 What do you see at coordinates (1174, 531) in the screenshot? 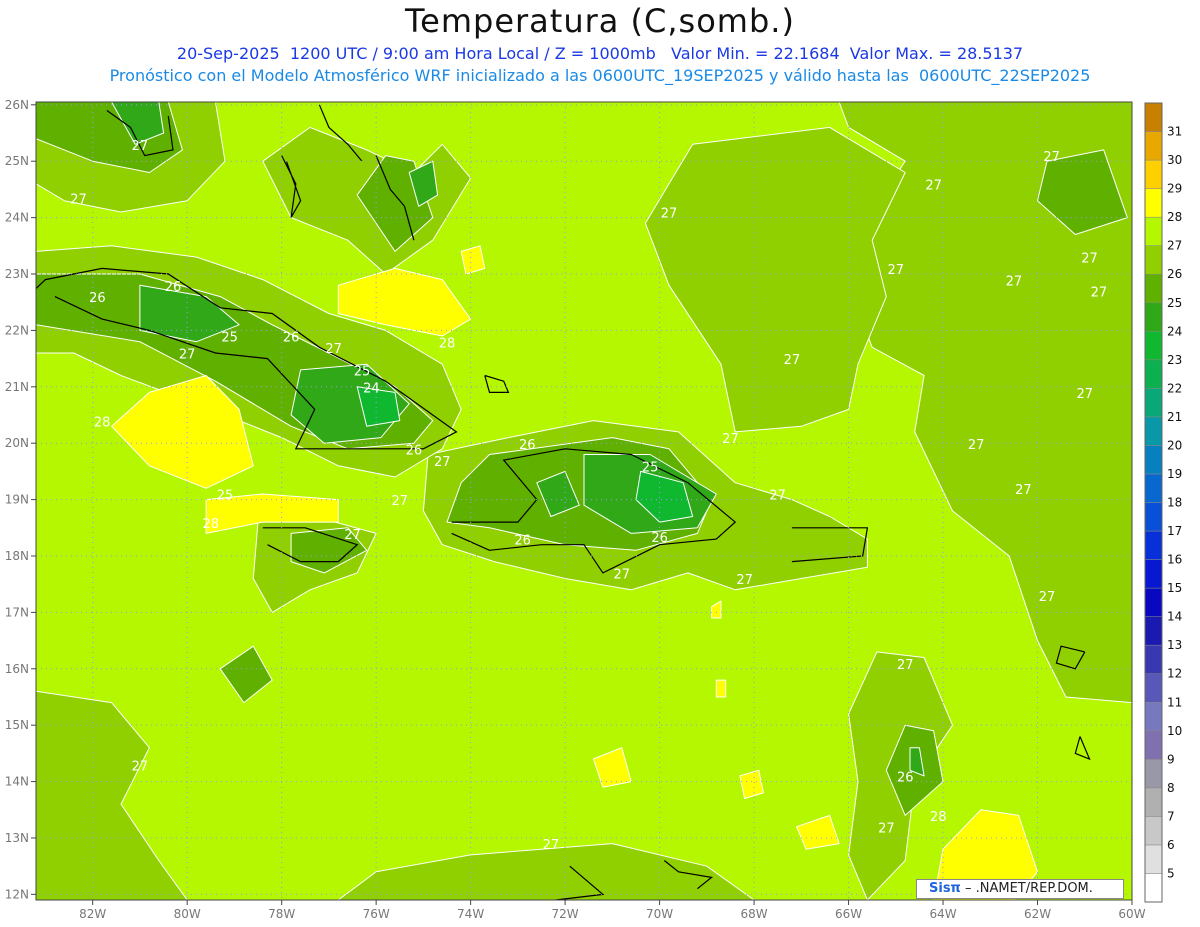
I see `colorbar-label: 17` at bounding box center [1174, 531].